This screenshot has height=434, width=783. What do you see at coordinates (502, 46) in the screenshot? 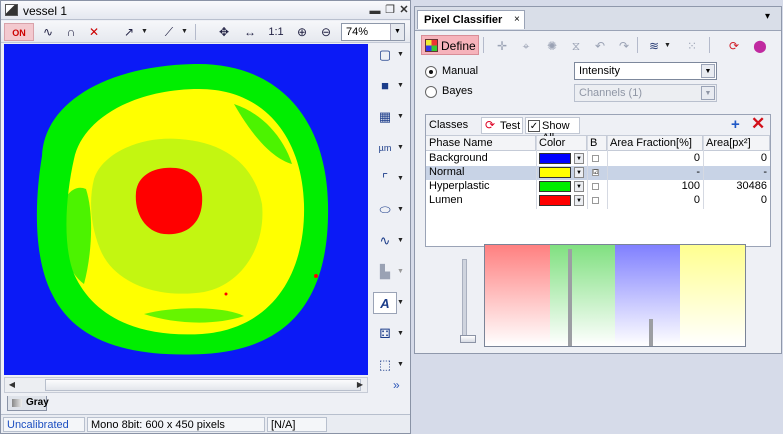
I see `plus-cross-icon: ✛` at bounding box center [502, 46].